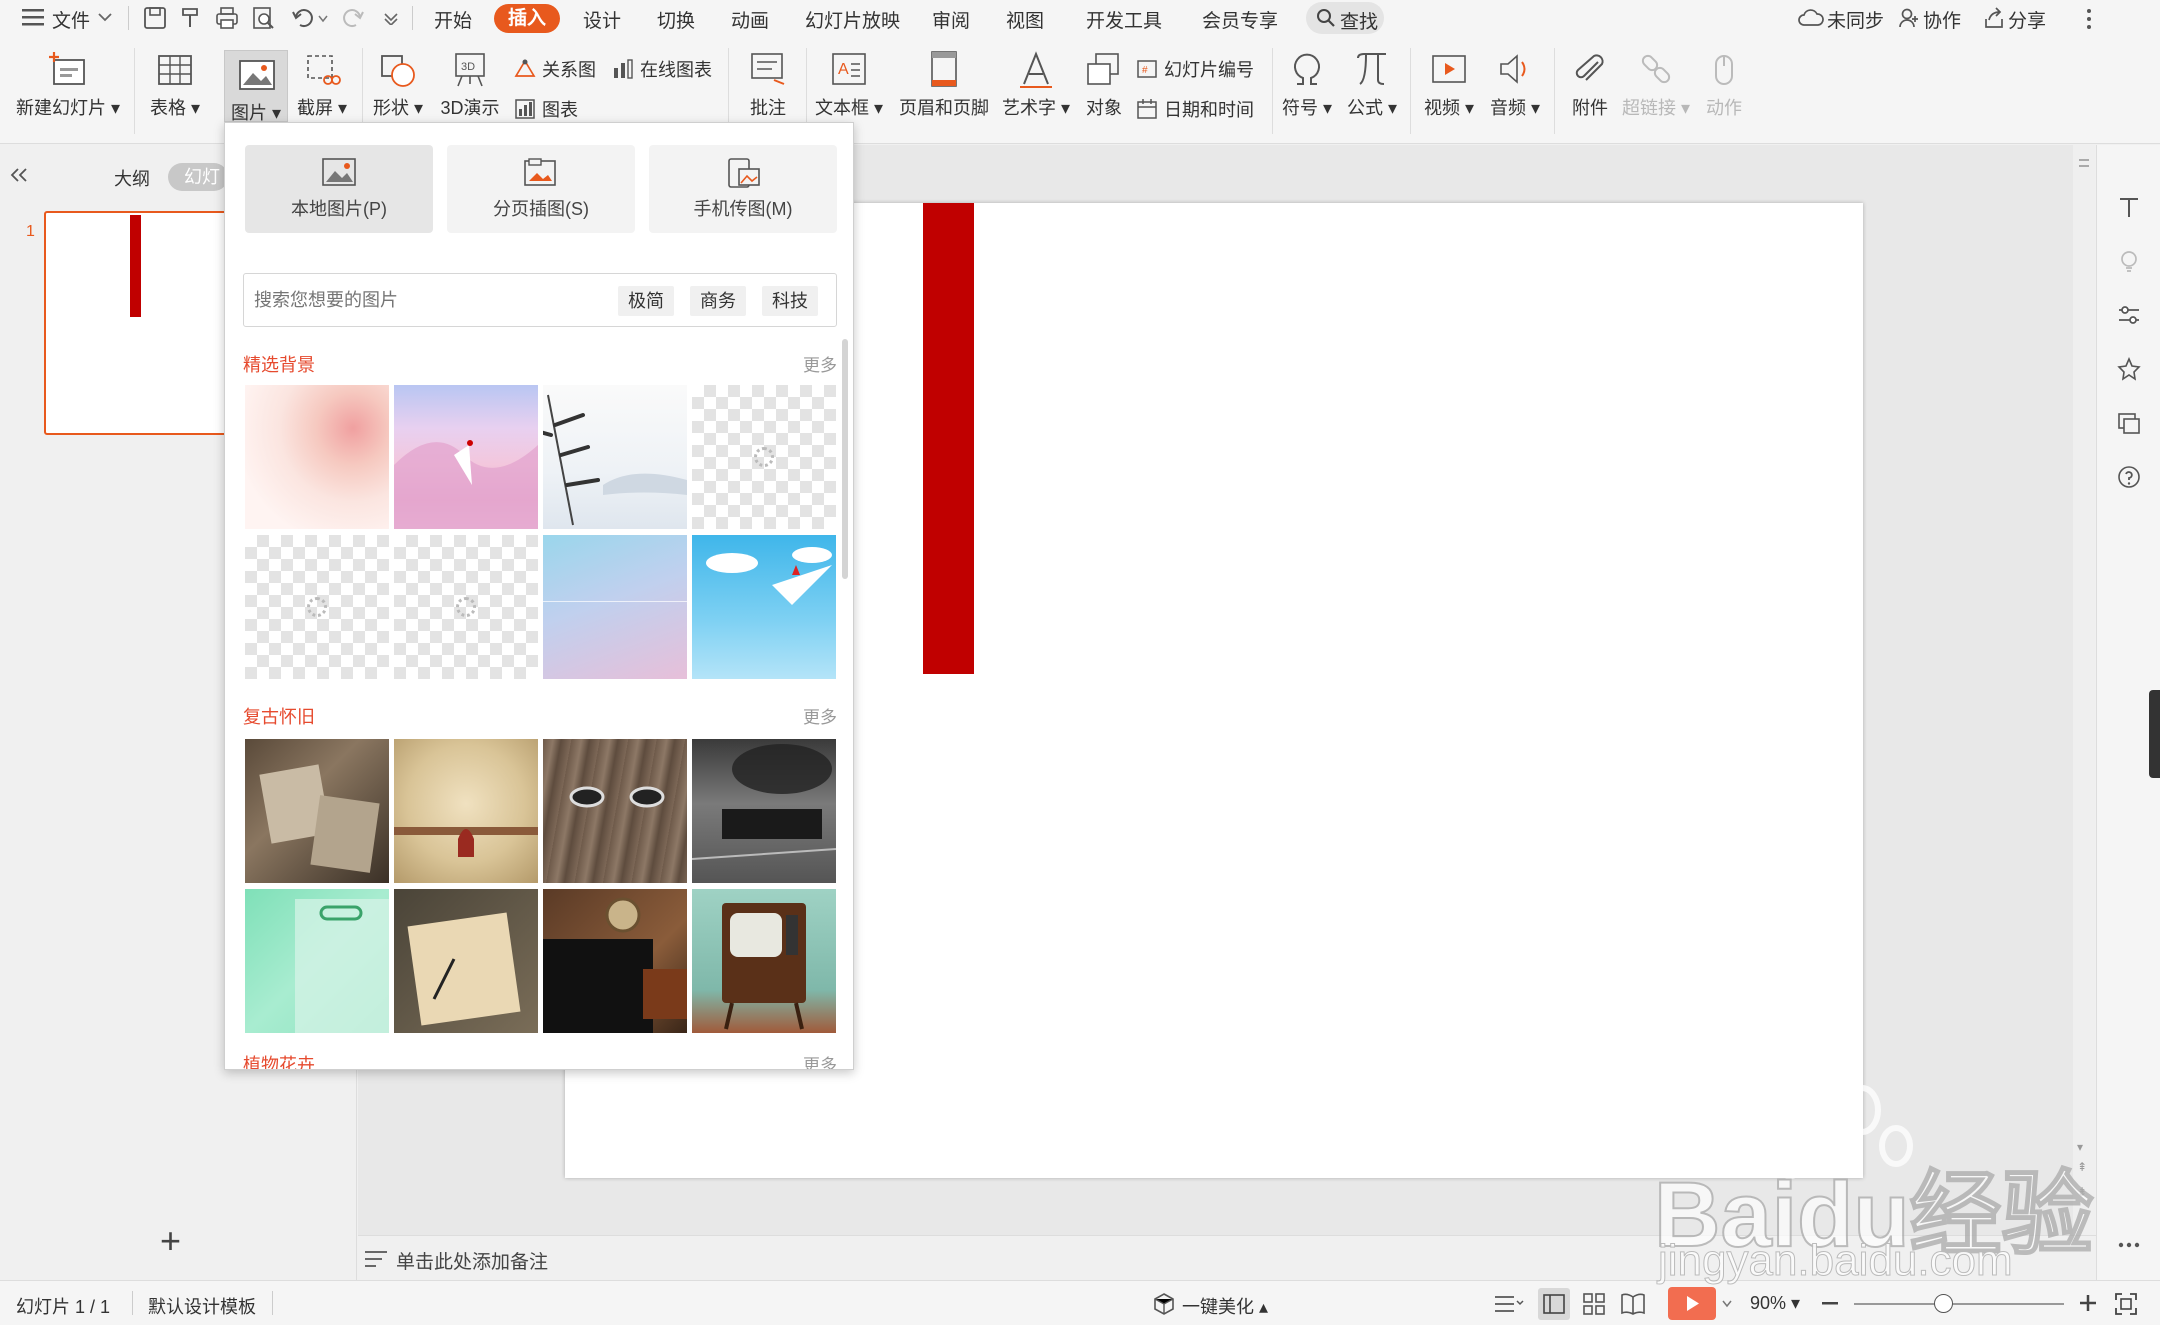  What do you see at coordinates (1164, 1304) in the screenshot?
I see `beautify-icon` at bounding box center [1164, 1304].